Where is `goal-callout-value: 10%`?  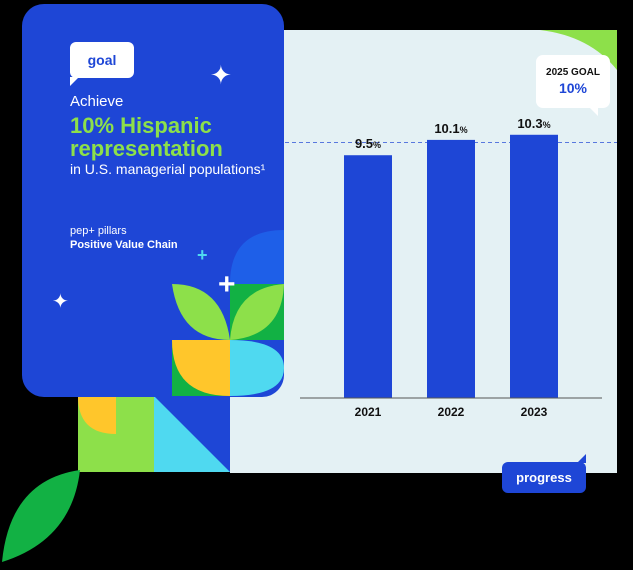 goal-callout-value: 10% is located at coordinates (573, 88).